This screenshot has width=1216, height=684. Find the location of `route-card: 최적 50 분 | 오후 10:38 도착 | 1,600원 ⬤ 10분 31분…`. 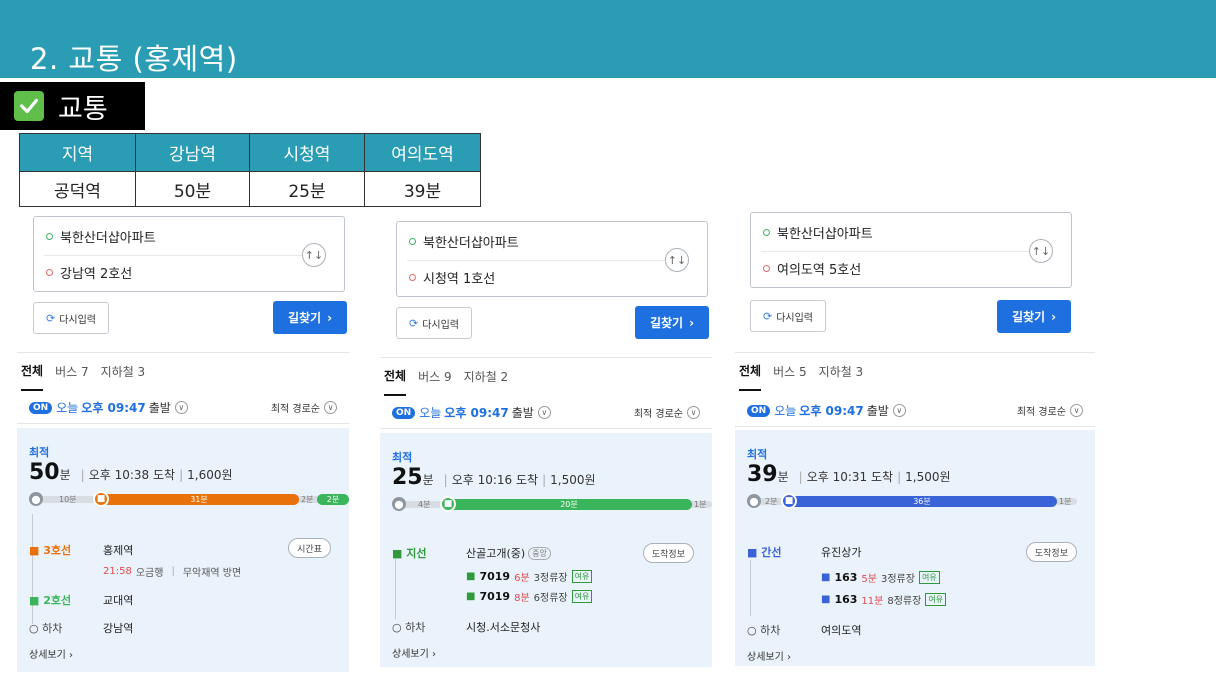

route-card: 최적 50 분 | 오후 10:38 도착 | 1,600원 ⬤ 10분 31분… is located at coordinates (183, 550).